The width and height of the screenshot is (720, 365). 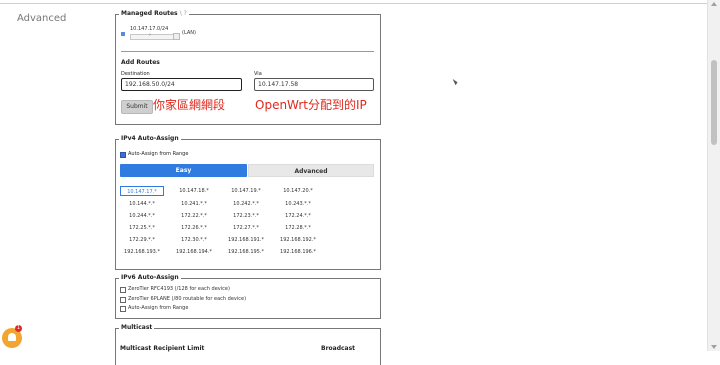 I want to click on ipv4-legend: IPv4 Auto-Assign, so click(x=150, y=138).